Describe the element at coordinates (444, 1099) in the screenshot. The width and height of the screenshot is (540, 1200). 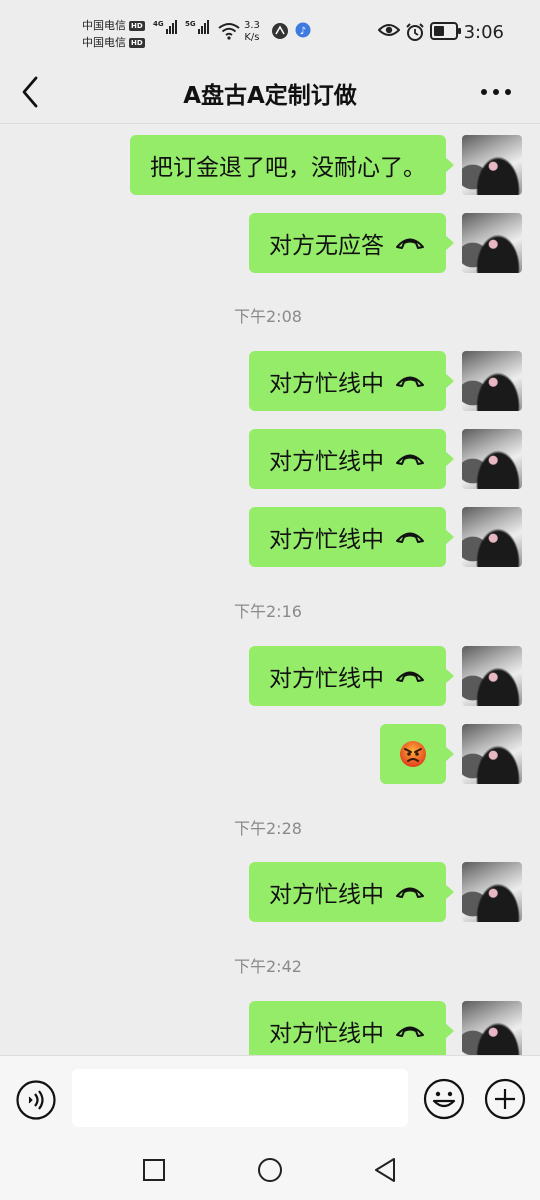
I see `emoji-icon` at that location.